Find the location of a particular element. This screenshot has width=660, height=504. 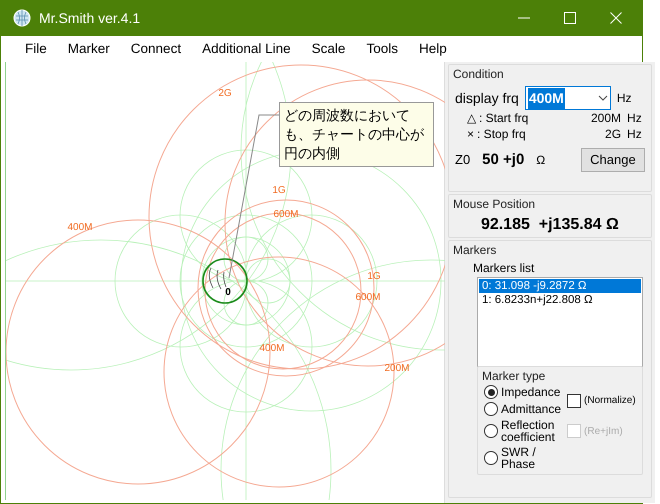

field-value: 2G is located at coordinates (613, 134).